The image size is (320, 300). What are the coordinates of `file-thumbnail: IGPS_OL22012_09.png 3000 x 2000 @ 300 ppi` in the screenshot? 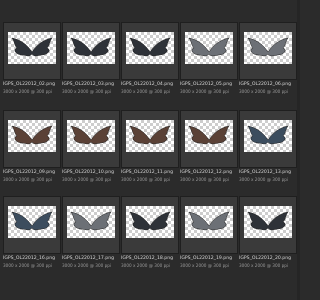 It's located at (32, 151).